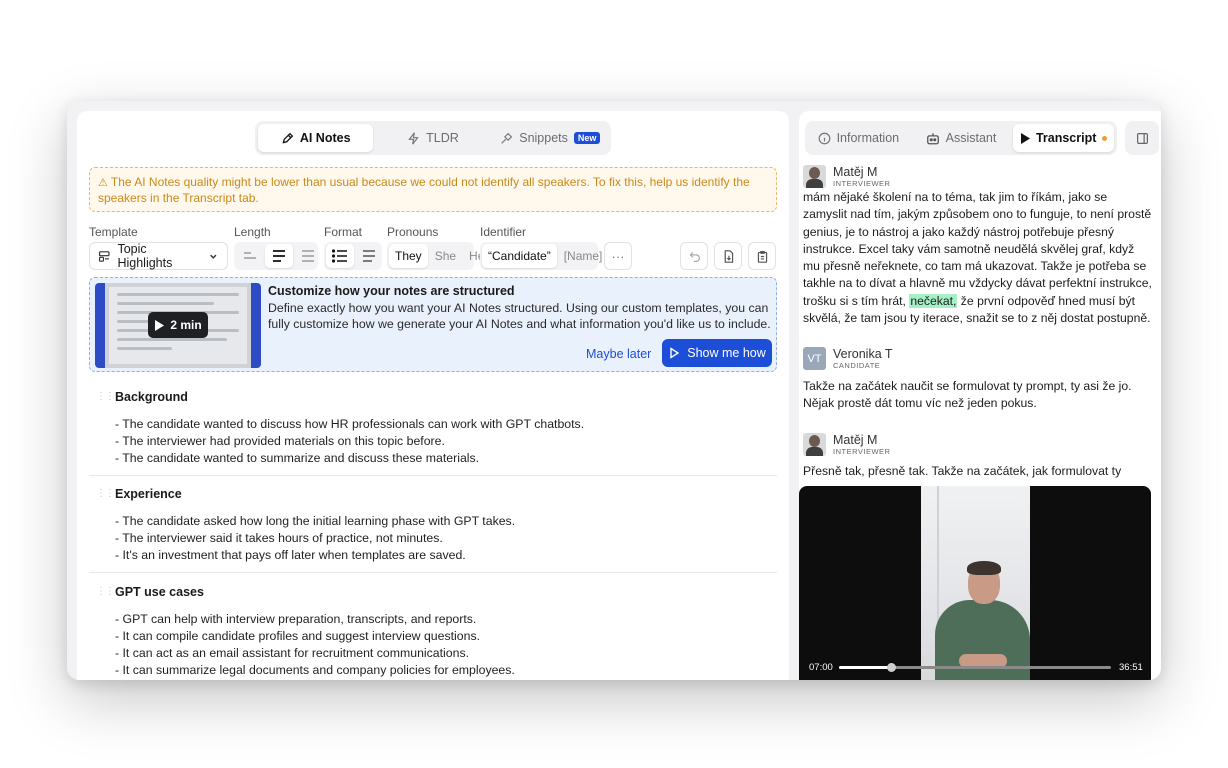 This screenshot has height=768, width=1228. Describe the element at coordinates (868, 138) in the screenshot. I see `tab-label: Information` at that location.